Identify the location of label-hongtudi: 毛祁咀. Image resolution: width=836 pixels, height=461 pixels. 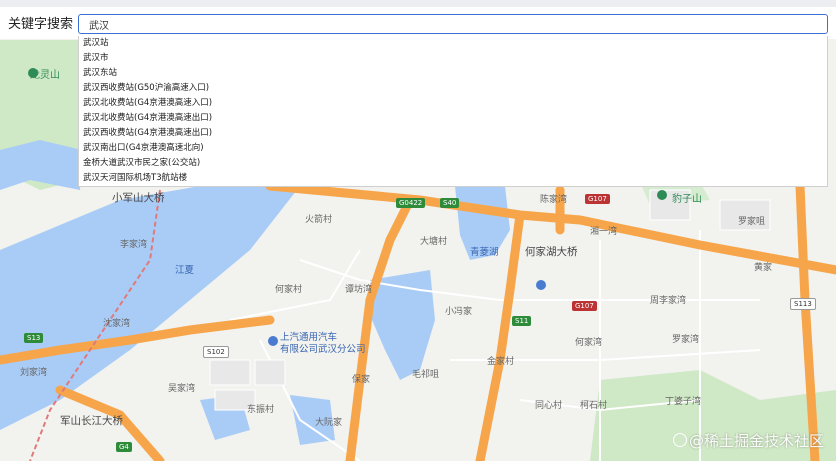
(426, 375).